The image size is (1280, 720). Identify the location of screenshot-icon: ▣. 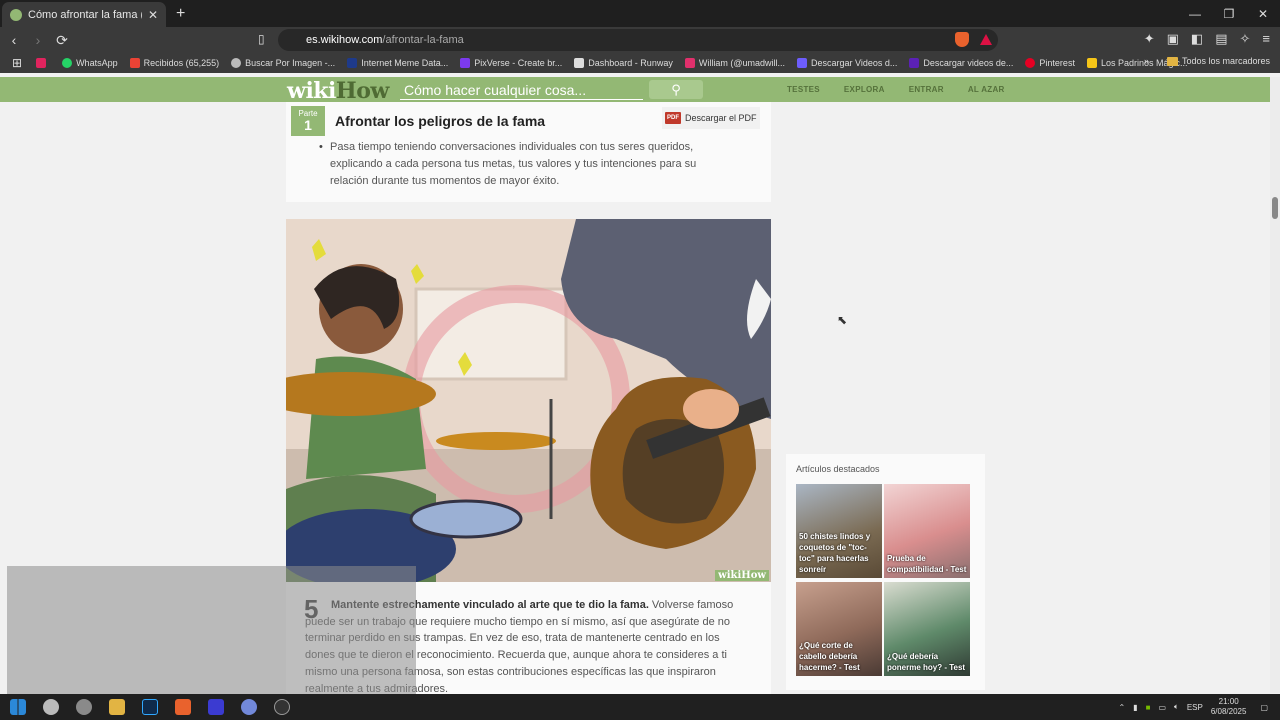
(1173, 39).